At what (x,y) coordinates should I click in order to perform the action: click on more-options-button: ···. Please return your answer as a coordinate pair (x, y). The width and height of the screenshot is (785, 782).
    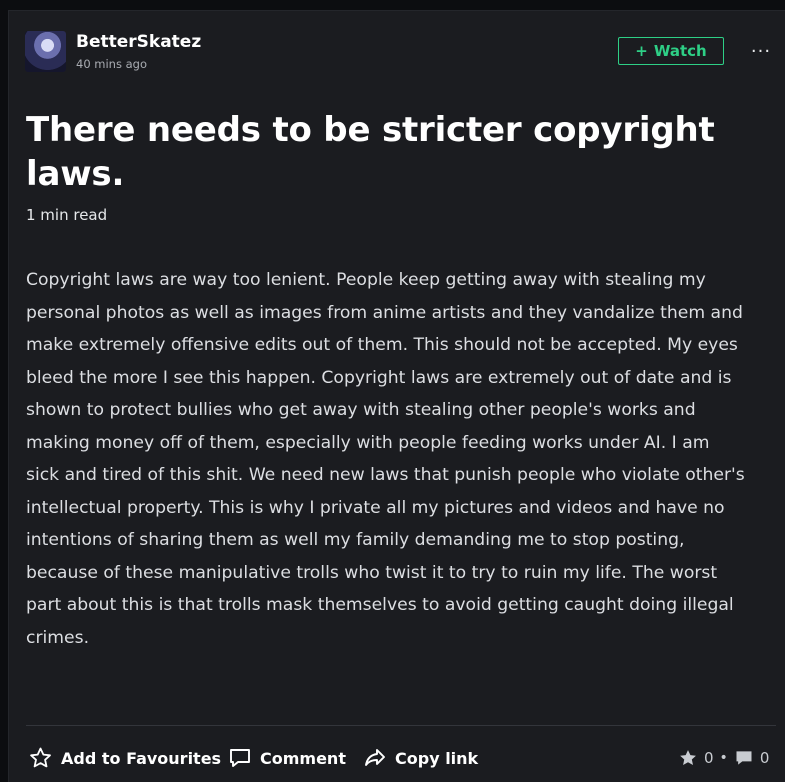
    Looking at the image, I should click on (761, 51).